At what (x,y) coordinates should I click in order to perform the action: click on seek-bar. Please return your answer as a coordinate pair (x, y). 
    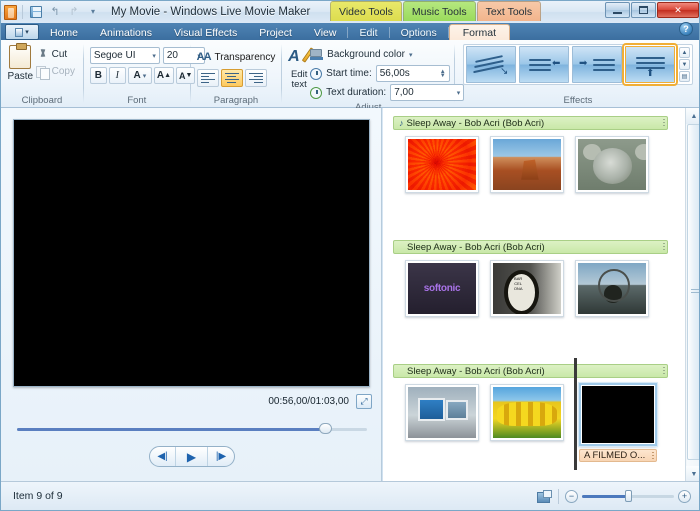
    Looking at the image, I should click on (192, 429).